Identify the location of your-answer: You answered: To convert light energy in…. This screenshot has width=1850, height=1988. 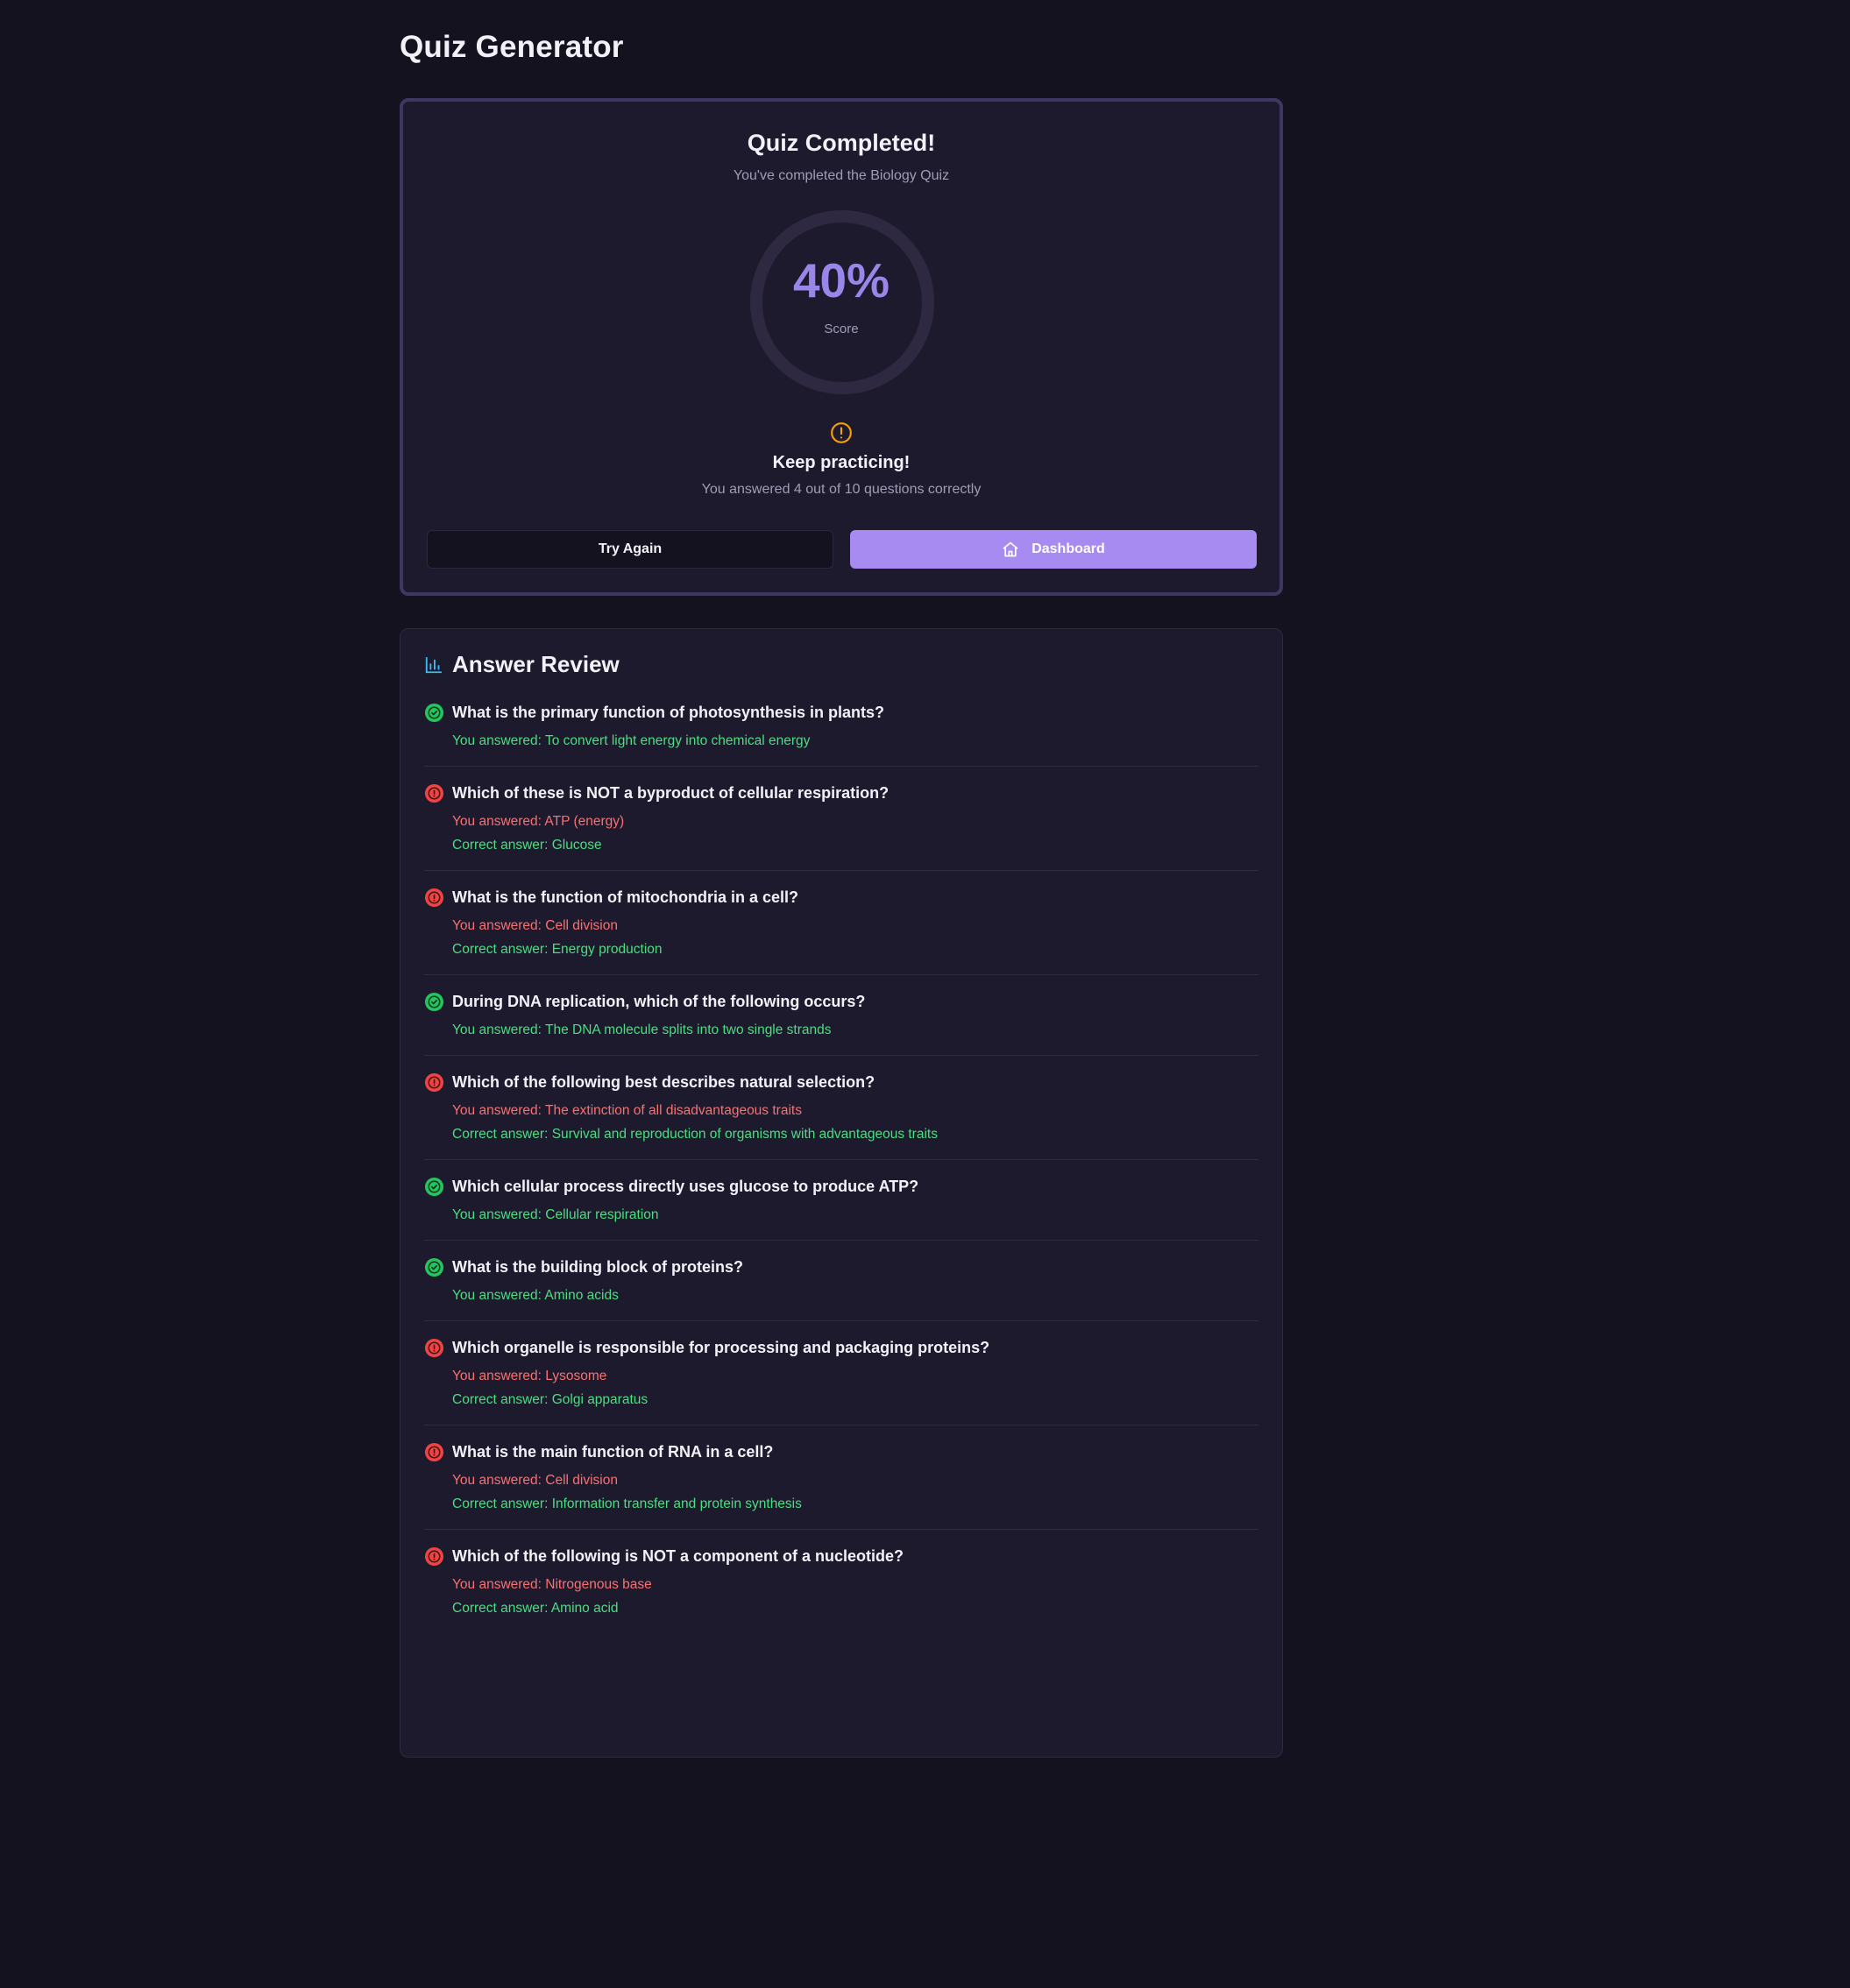
(631, 740).